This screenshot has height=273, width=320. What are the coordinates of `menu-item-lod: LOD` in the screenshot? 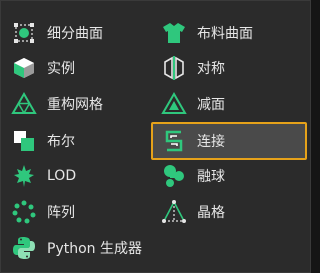 It's located at (76, 176).